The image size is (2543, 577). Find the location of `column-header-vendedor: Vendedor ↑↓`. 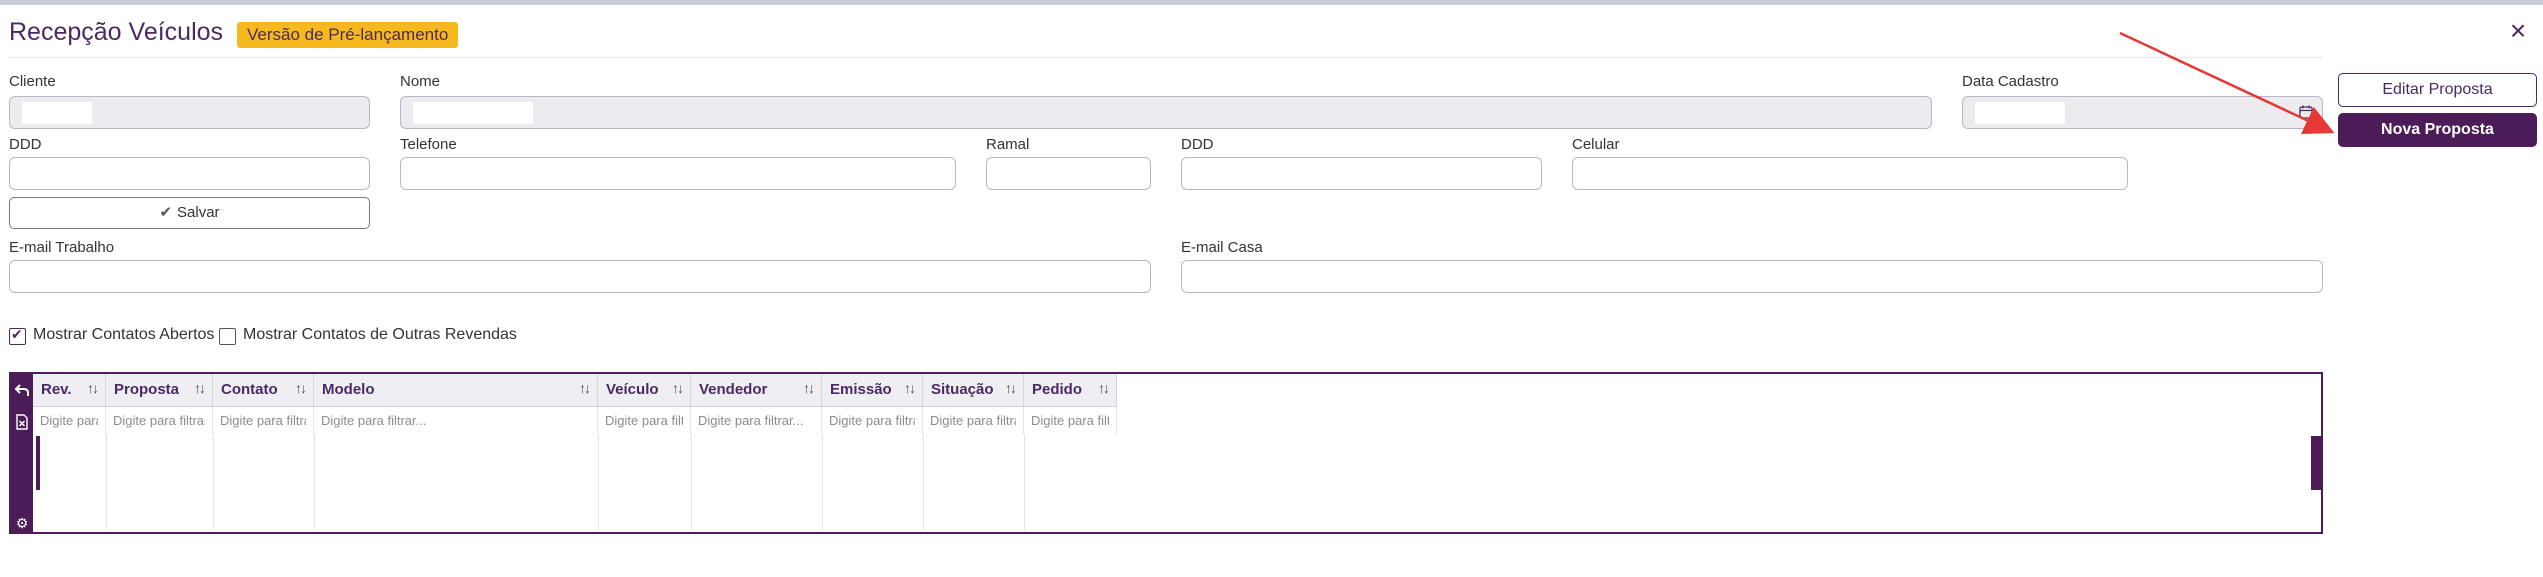

column-header-vendedor: Vendedor ↑↓ is located at coordinates (756, 390).